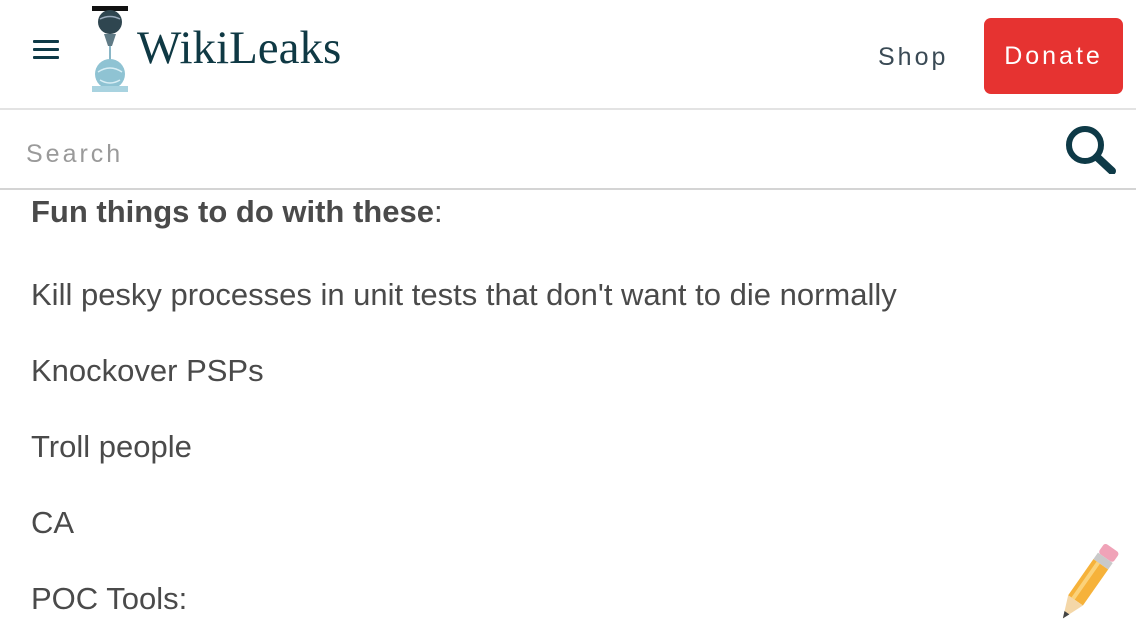  What do you see at coordinates (1087, 584) in the screenshot?
I see `pencil-icon` at bounding box center [1087, 584].